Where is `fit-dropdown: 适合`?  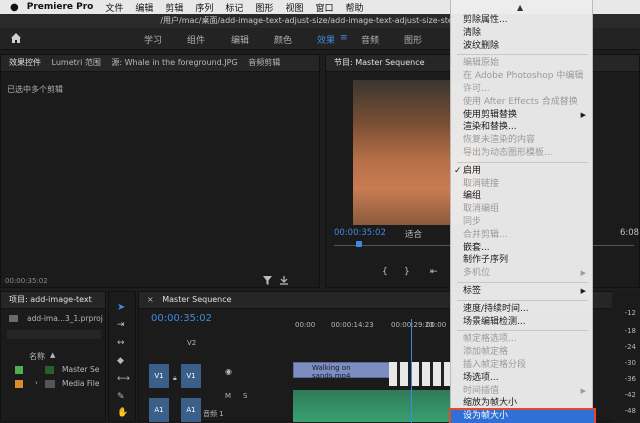
fit-dropdown: 适合 is located at coordinates (413, 234).